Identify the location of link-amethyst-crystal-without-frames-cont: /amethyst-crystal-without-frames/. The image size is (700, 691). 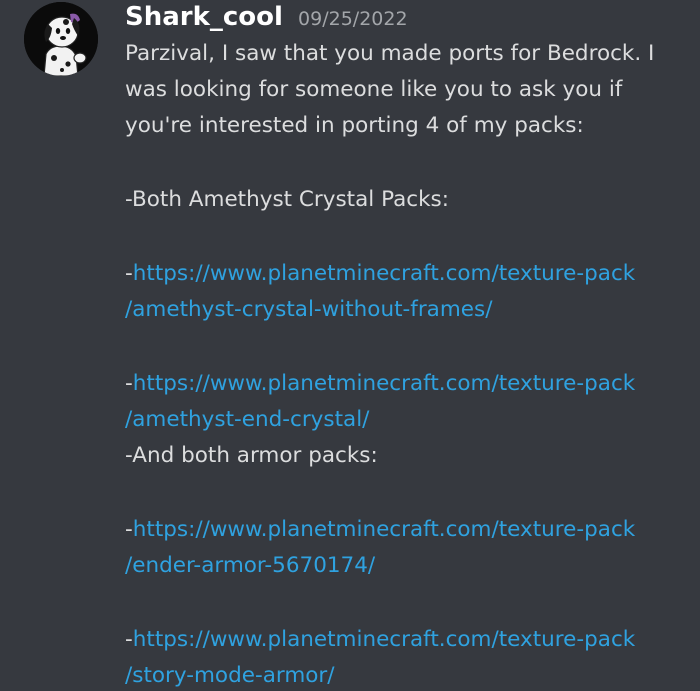
(308, 309).